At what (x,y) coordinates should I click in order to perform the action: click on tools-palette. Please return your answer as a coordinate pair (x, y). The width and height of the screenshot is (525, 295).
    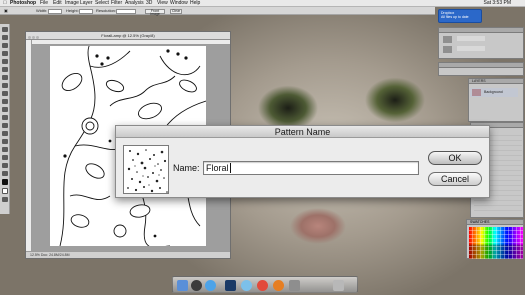
    Looking at the image, I should click on (5, 119).